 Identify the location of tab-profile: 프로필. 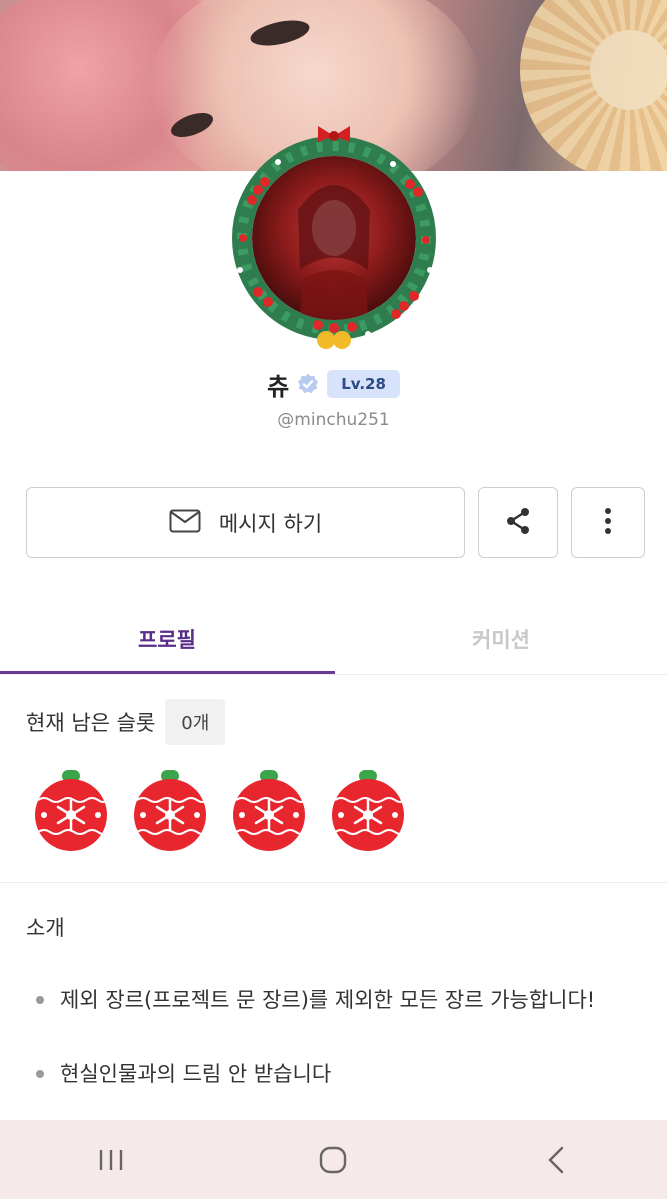
(167, 639).